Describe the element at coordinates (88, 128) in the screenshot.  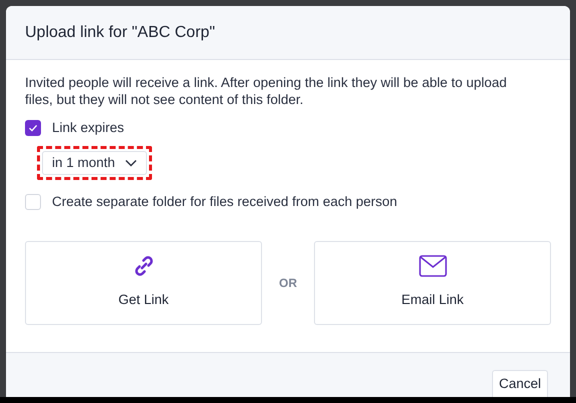
I see `checkbox-label: Link expires` at that location.